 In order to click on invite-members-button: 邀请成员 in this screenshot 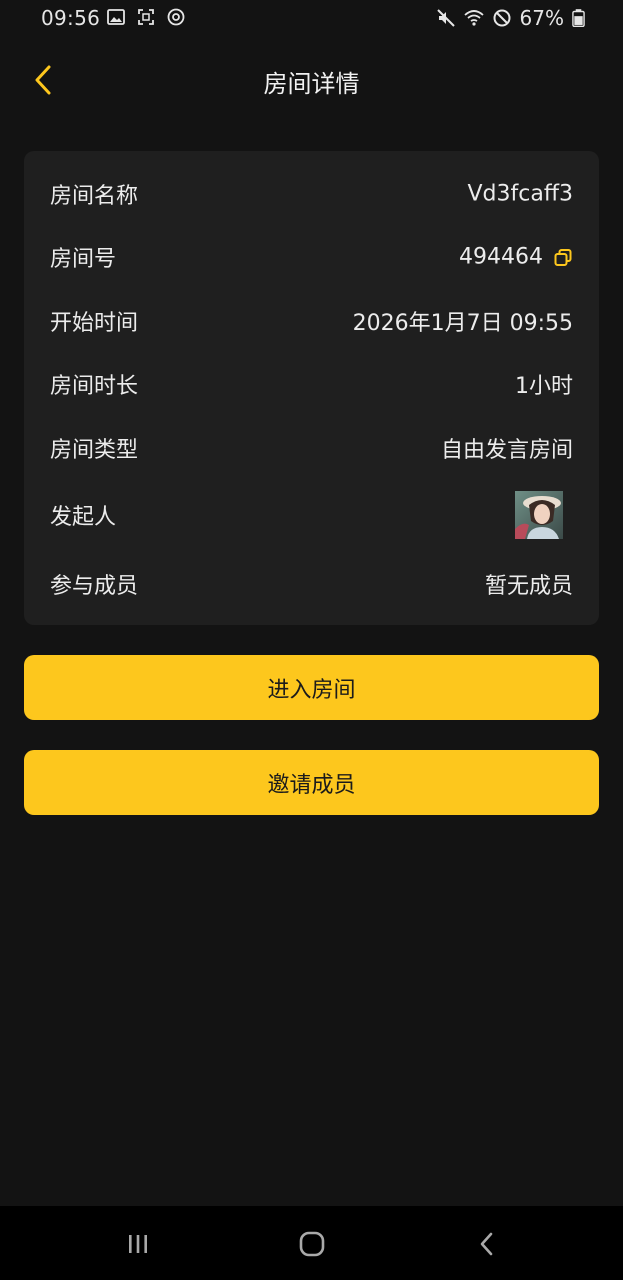, I will do `click(311, 782)`.